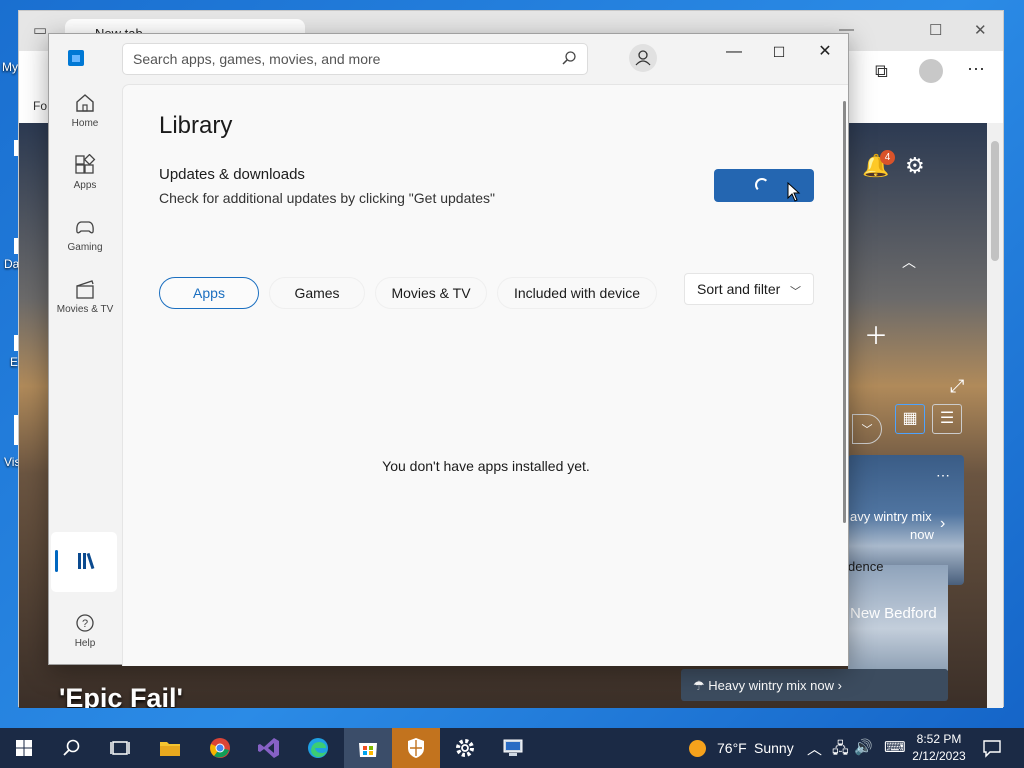 The height and width of the screenshot is (768, 1024). Describe the element at coordinates (85, 103) in the screenshot. I see `home-icon` at that location.